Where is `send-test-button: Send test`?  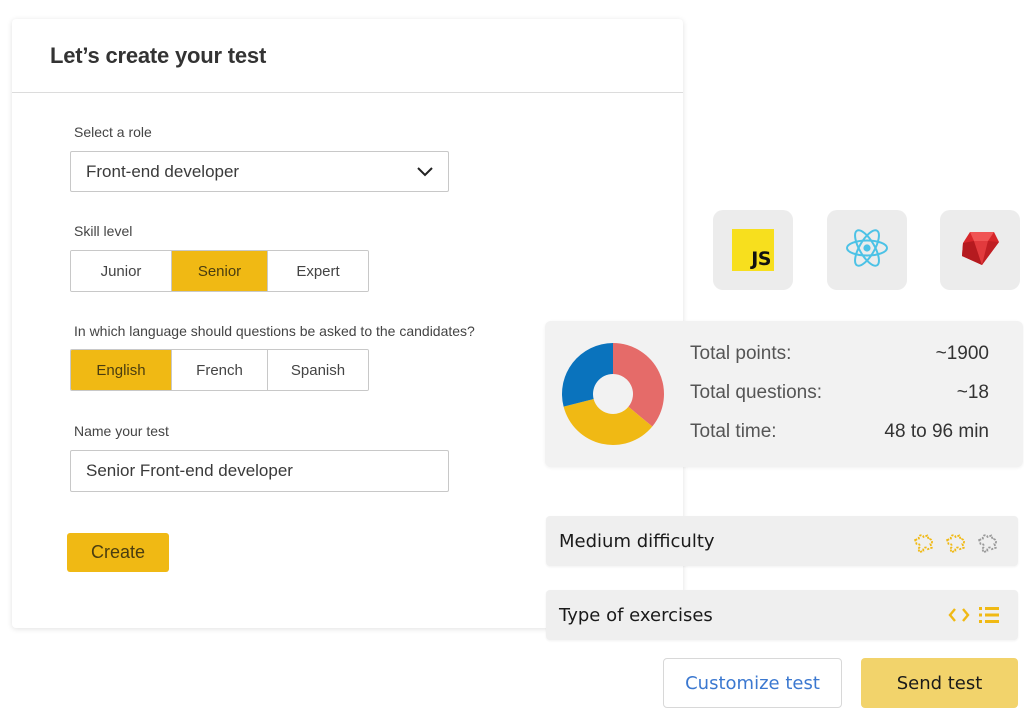 send-test-button: Send test is located at coordinates (939, 683).